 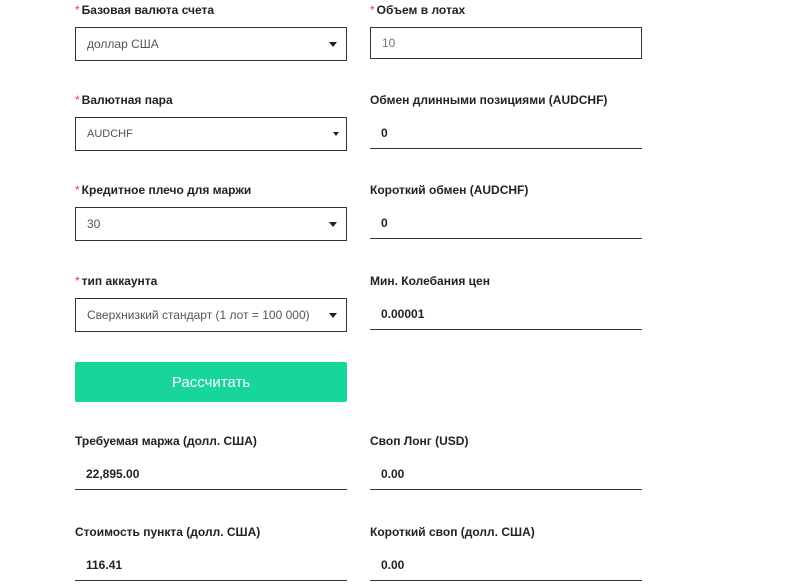 What do you see at coordinates (148, 10) in the screenshot?
I see `base-currency-label-text: Базовая валюта счета` at bounding box center [148, 10].